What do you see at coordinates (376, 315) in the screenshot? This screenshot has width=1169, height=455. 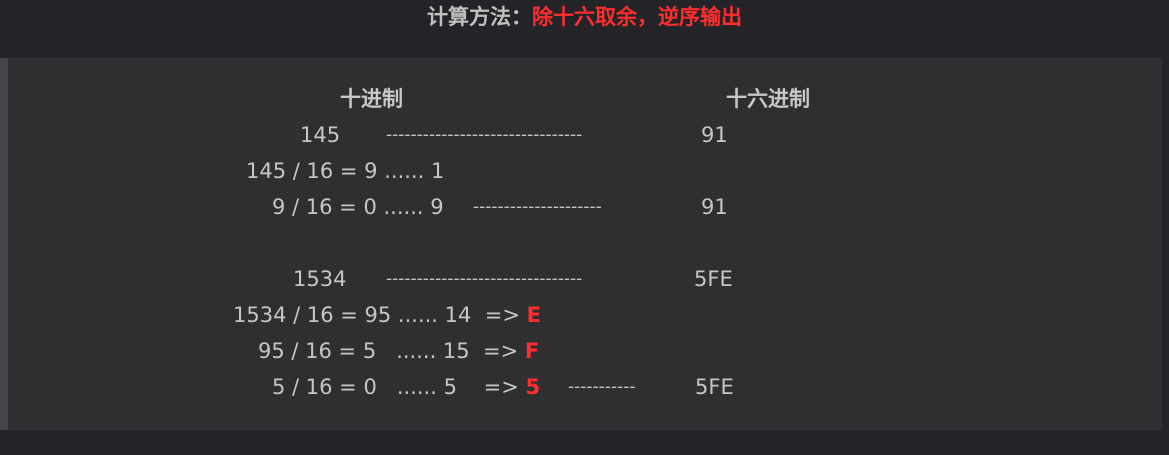 I see `example2-step1-text: 1534 / 16 = 95 ...... 14 =>` at bounding box center [376, 315].